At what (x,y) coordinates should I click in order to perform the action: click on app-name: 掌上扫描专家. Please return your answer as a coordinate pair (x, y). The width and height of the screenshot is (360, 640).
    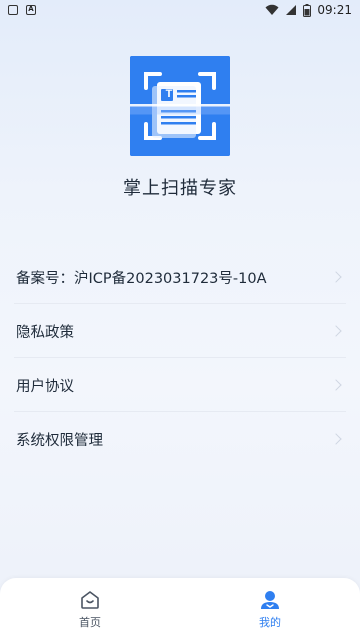
    Looking at the image, I should click on (180, 188).